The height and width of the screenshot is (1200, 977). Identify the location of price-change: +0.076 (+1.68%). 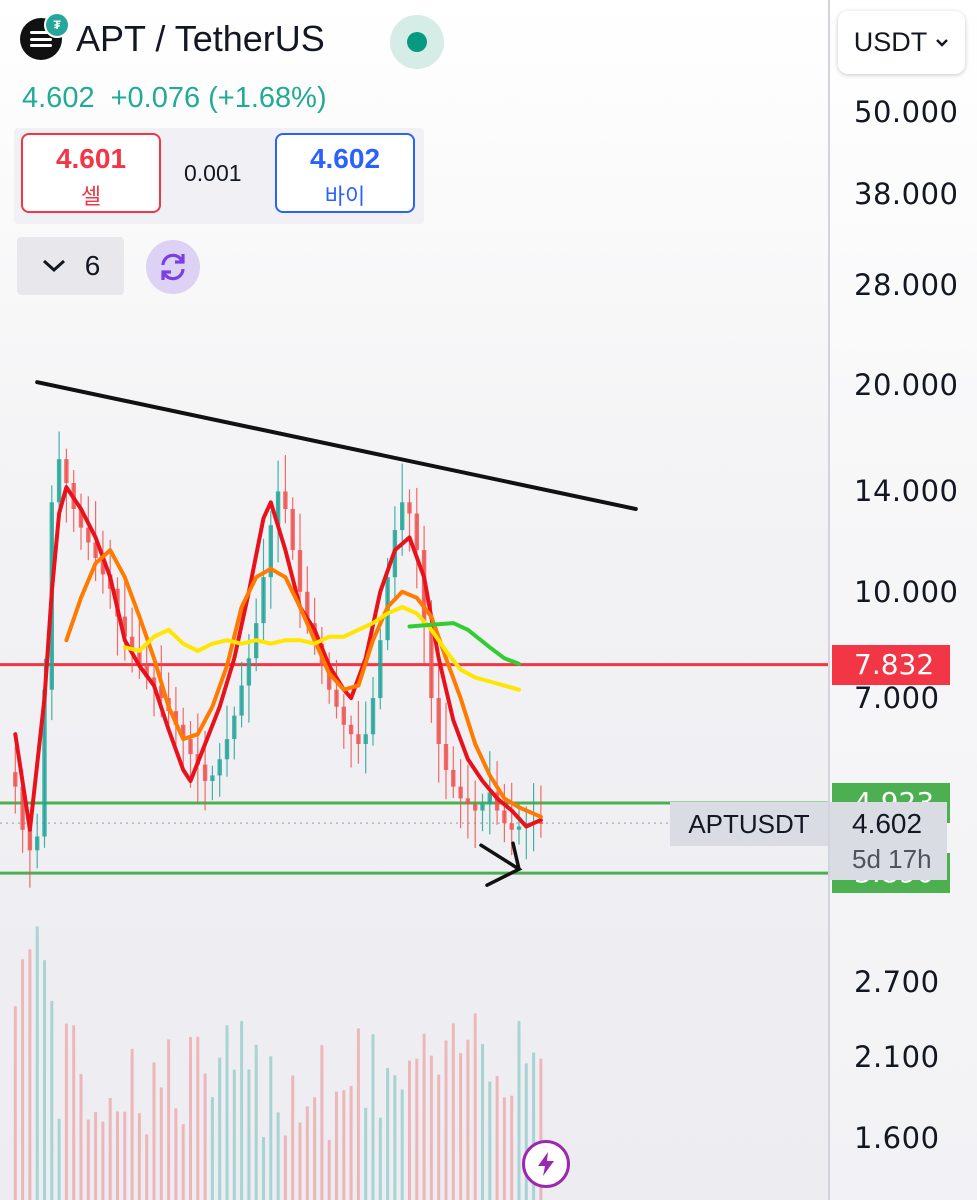
(218, 98).